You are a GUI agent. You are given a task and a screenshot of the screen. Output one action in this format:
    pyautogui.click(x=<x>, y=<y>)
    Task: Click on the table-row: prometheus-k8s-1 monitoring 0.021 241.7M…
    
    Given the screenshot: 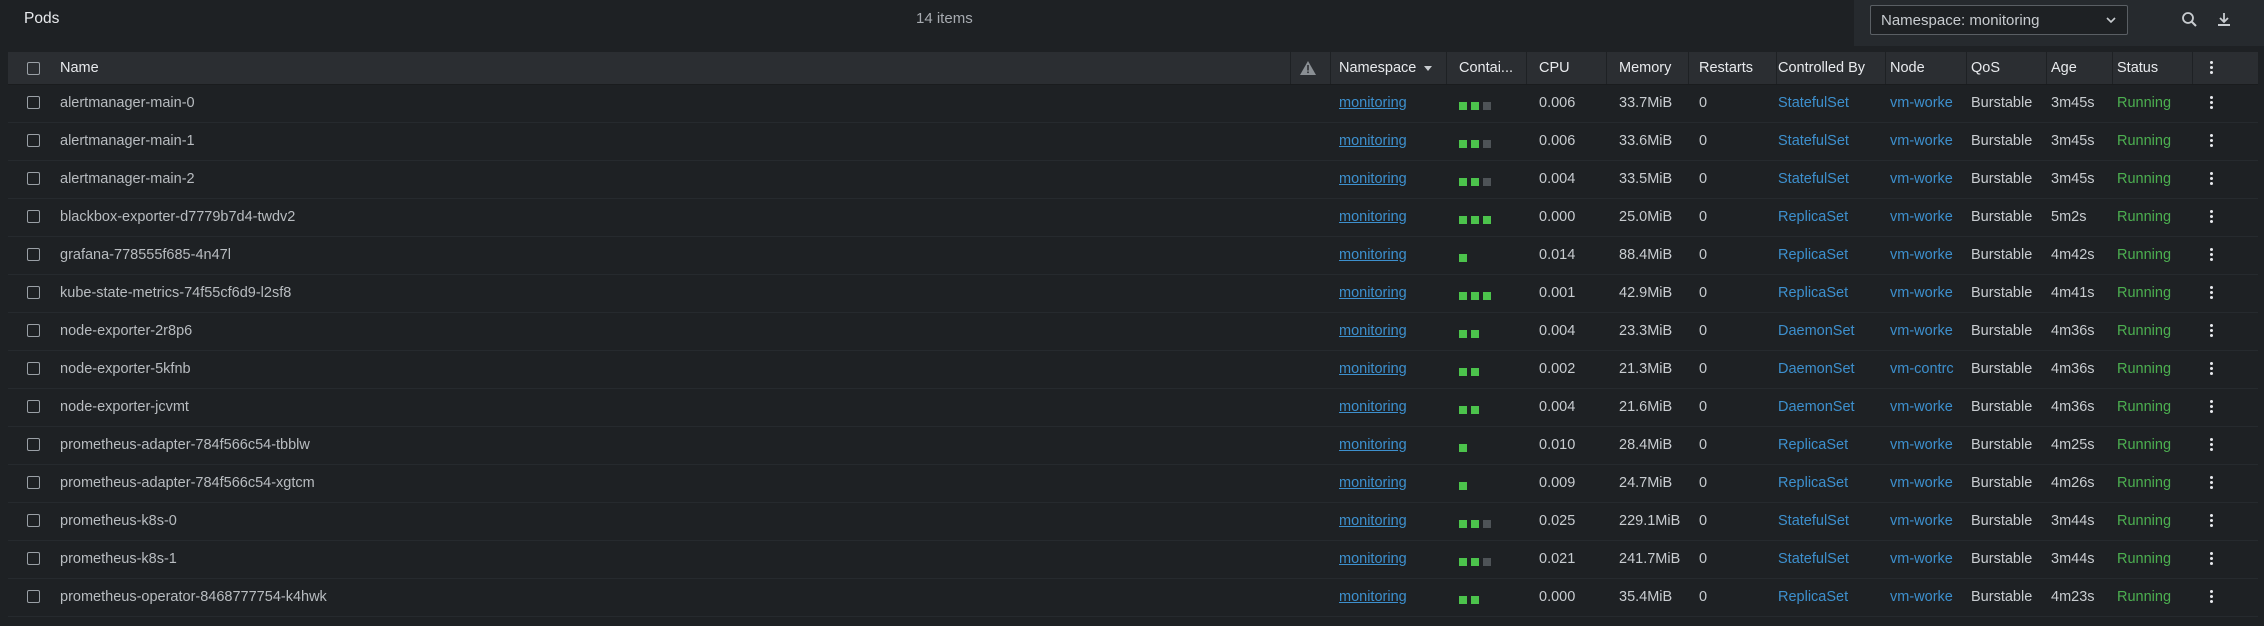 What is the action you would take?
    pyautogui.click(x=1133, y=560)
    